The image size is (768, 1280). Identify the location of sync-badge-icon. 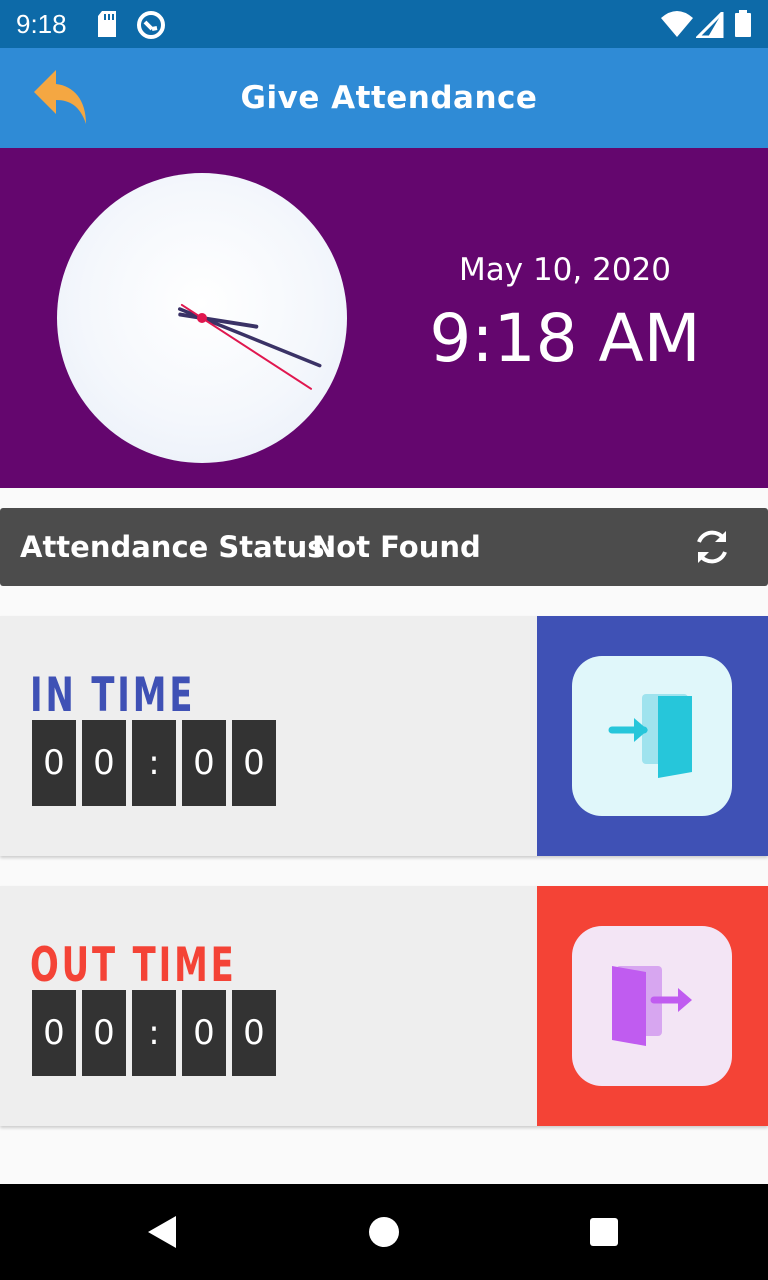
(151, 27).